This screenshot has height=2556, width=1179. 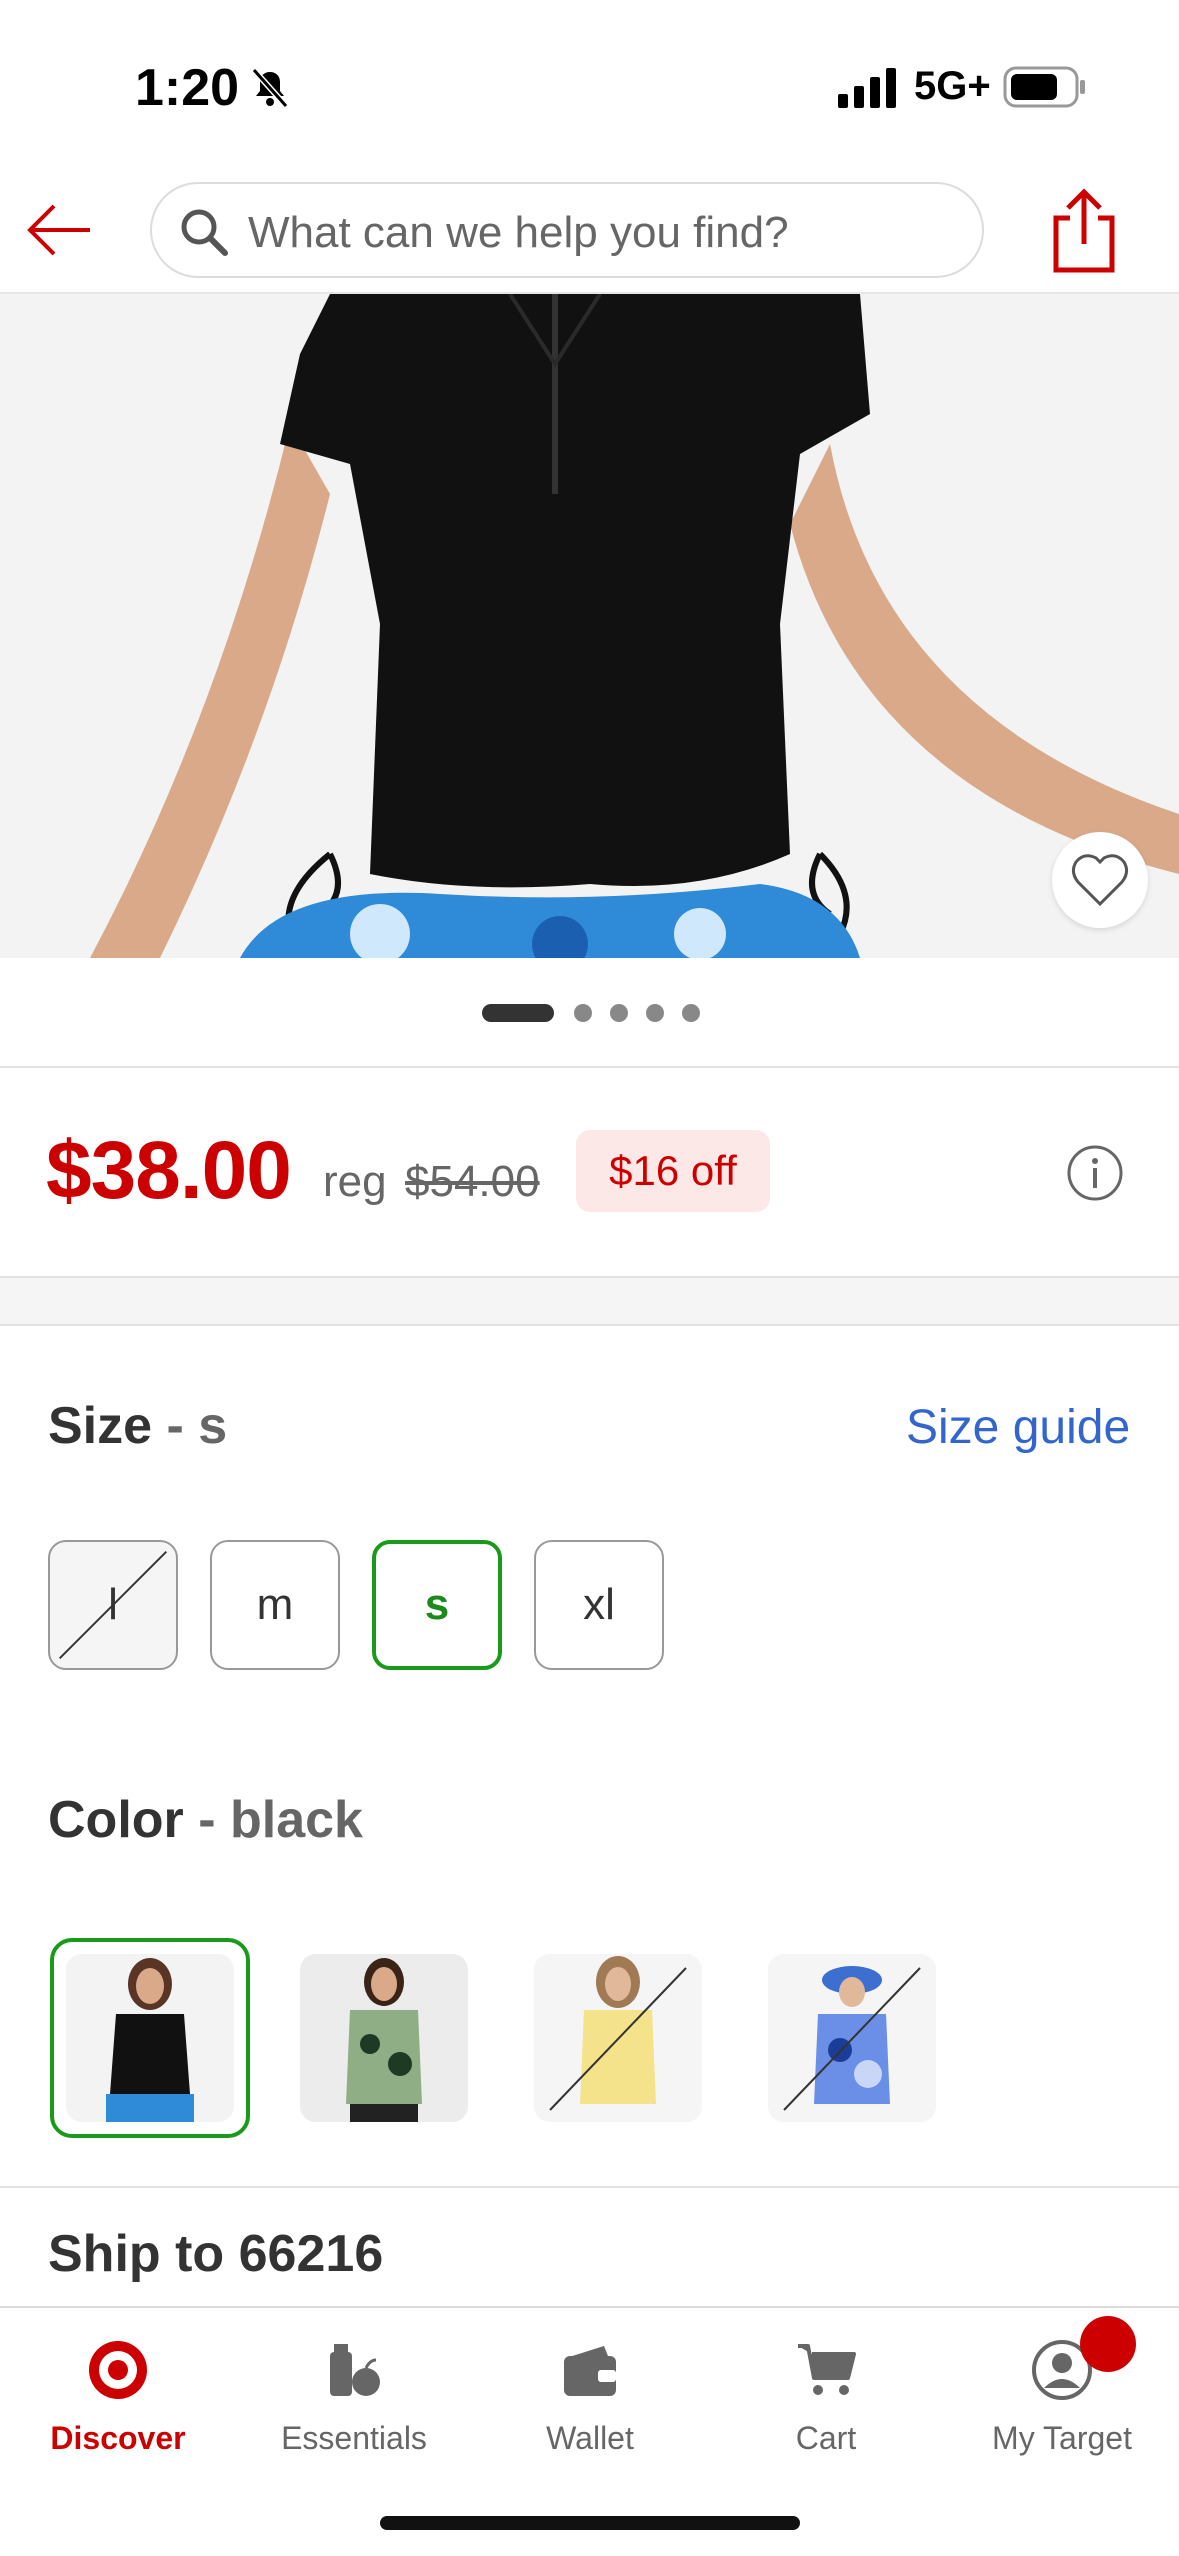 I want to click on search-placeholder: What can we help you find?, so click(x=518, y=232).